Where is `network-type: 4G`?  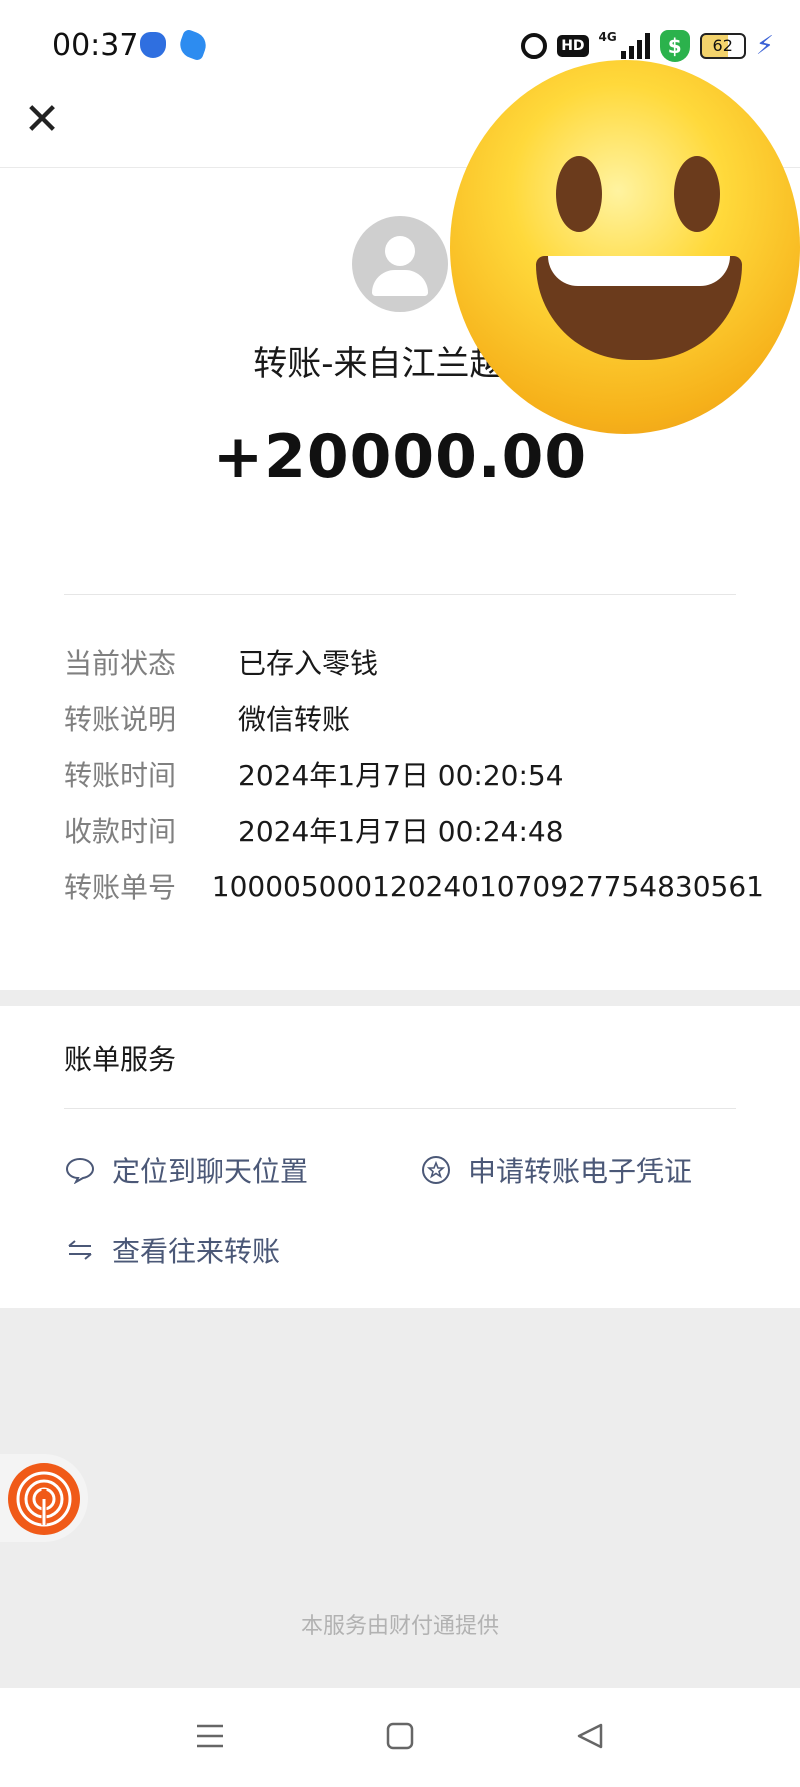 network-type: 4G is located at coordinates (607, 37).